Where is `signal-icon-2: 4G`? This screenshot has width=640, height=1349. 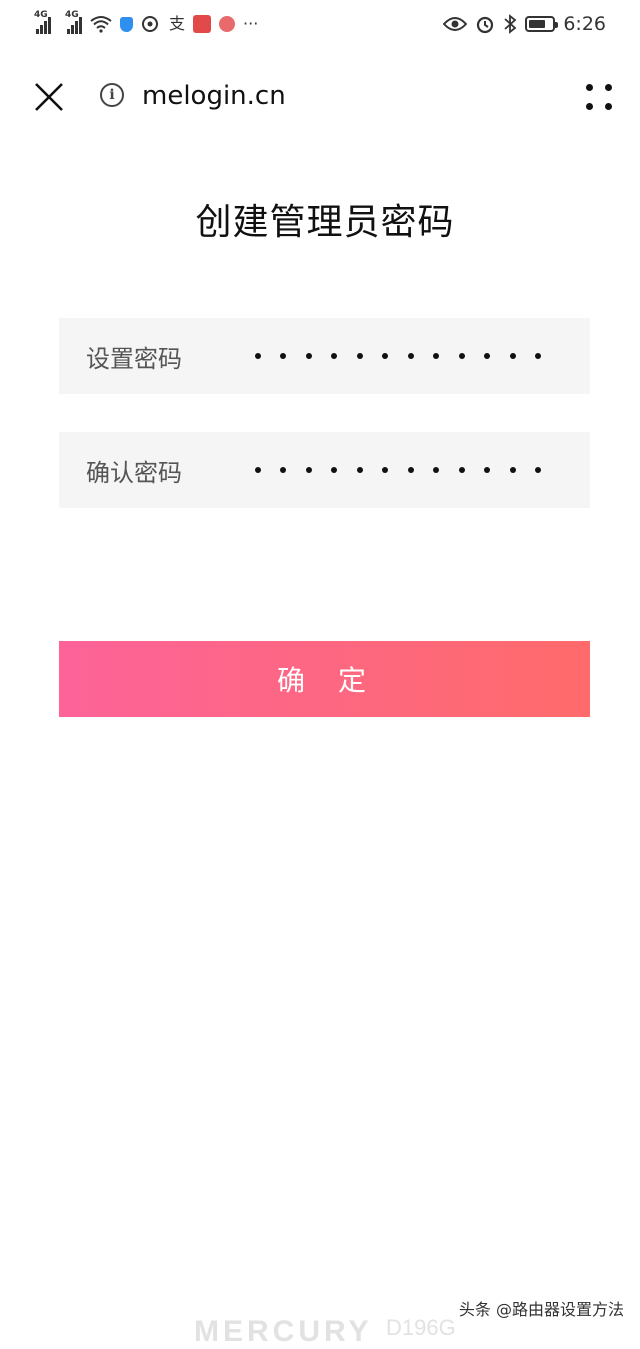
signal-icon-2: 4G is located at coordinates (73, 22).